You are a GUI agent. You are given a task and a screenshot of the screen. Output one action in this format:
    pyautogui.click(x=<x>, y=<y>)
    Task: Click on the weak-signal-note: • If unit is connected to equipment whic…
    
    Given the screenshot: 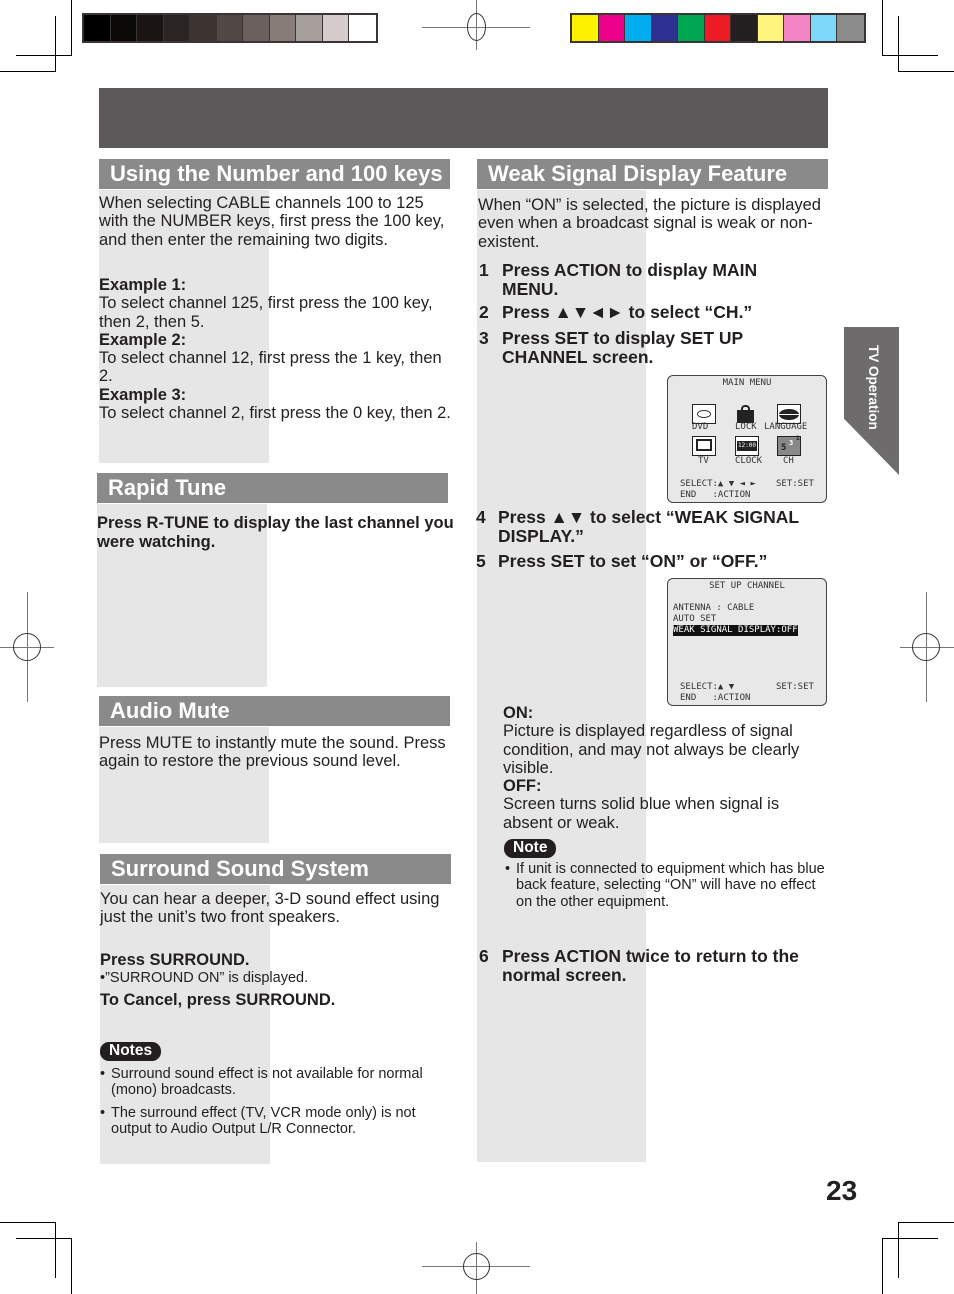 What is the action you would take?
    pyautogui.click(x=665, y=885)
    